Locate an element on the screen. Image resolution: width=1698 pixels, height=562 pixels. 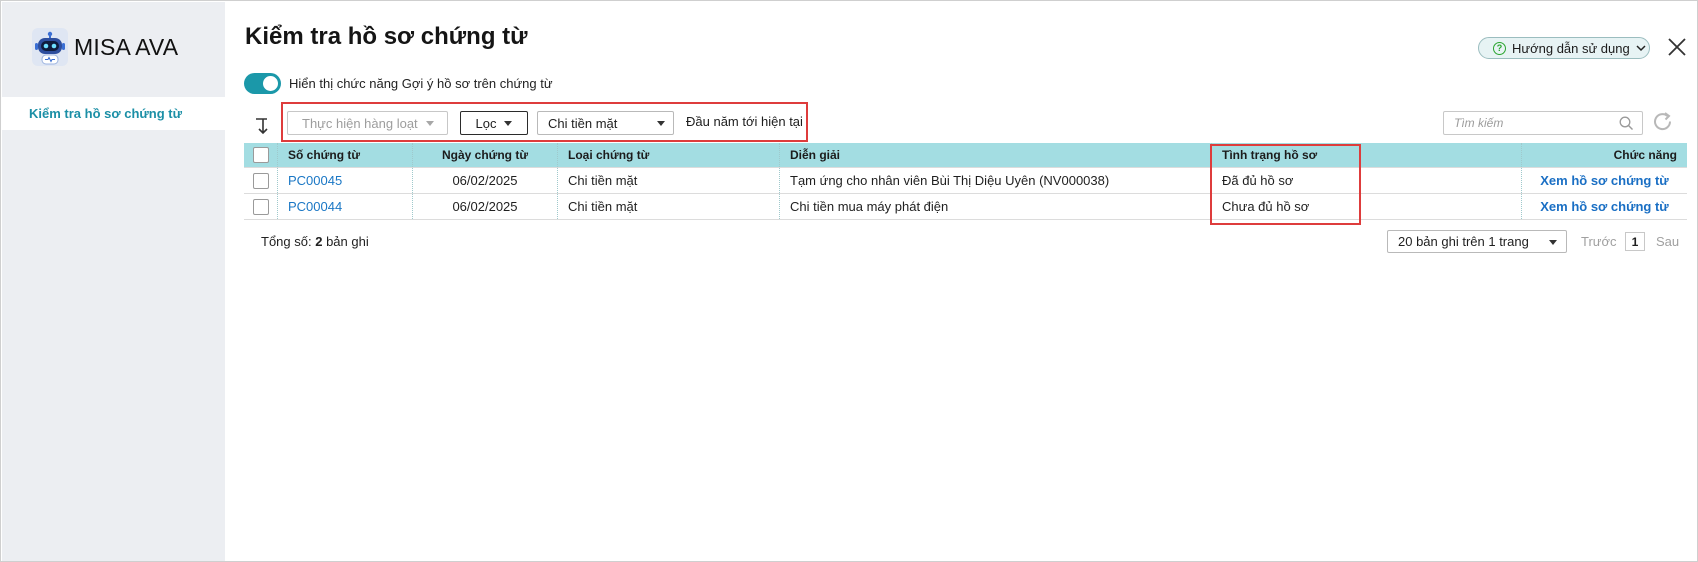
bulk-action-button: Thực hiện hàng loạt is located at coordinates (367, 123).